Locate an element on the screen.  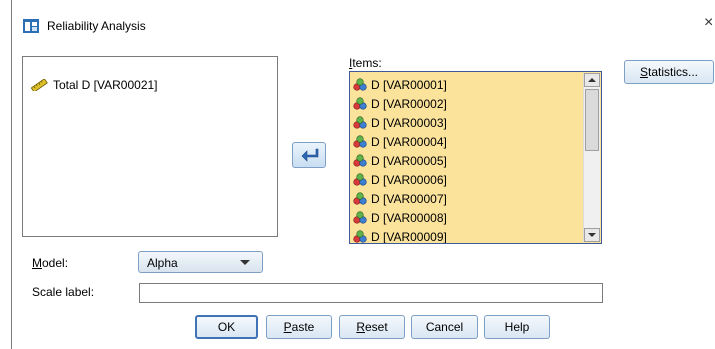
model-dropdown: Alpha is located at coordinates (200, 262).